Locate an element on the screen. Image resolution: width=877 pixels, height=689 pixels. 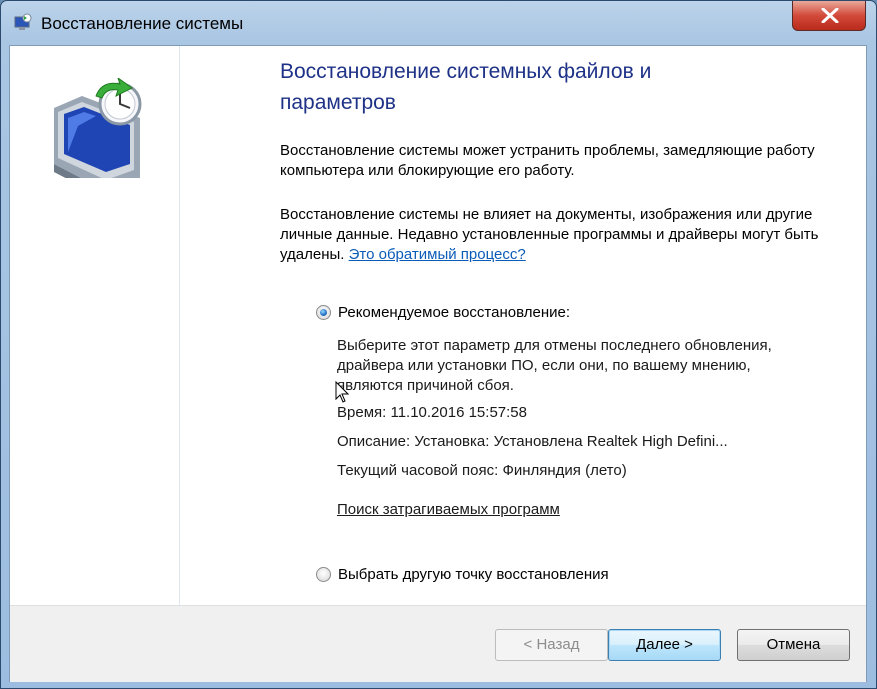
mouse-cursor-icon is located at coordinates (342, 392).